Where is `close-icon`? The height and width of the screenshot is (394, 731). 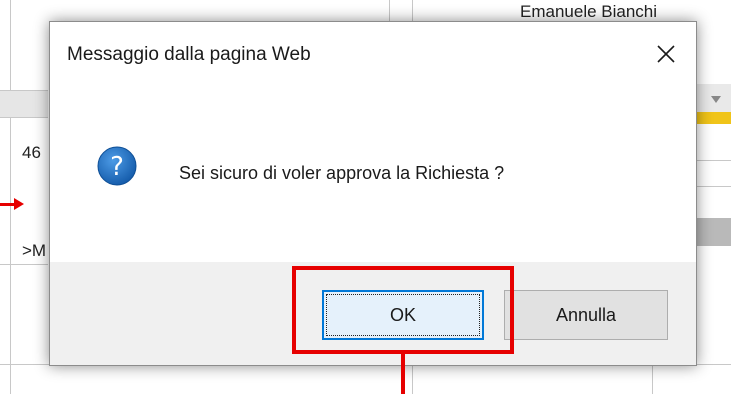
close-icon is located at coordinates (666, 54).